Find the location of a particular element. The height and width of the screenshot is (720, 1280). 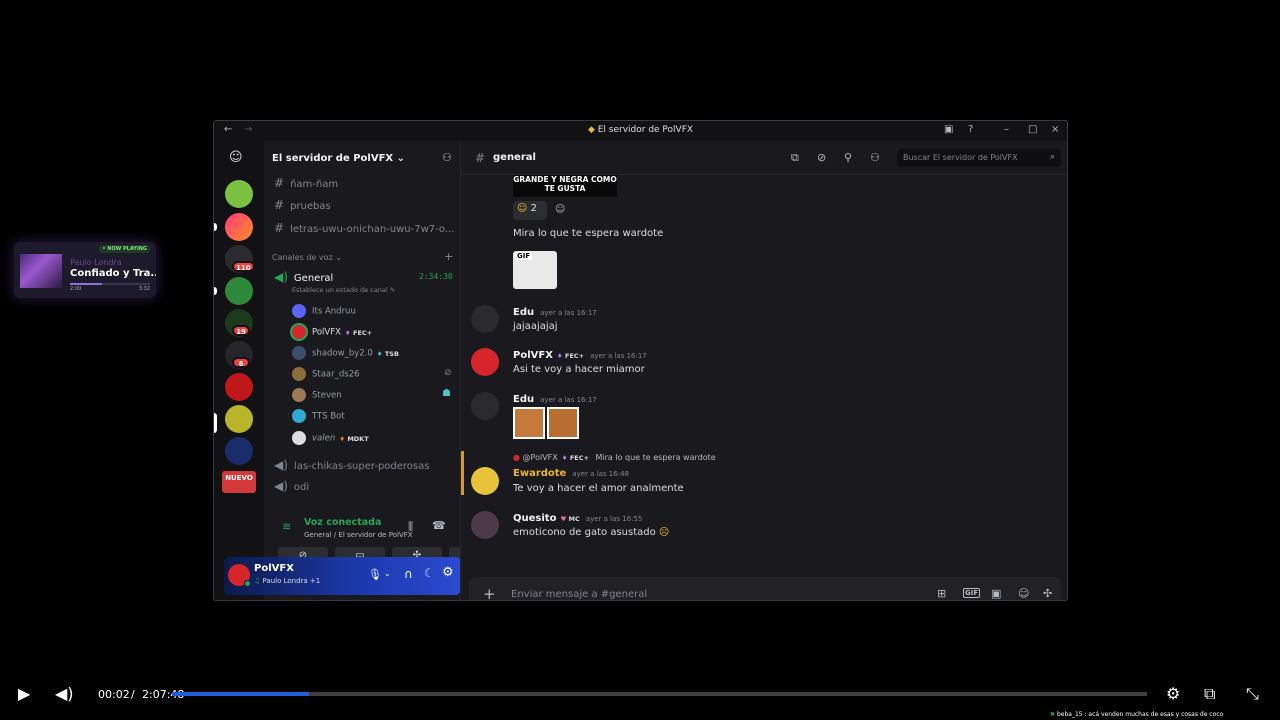

highlight-bar is located at coordinates (462, 473).